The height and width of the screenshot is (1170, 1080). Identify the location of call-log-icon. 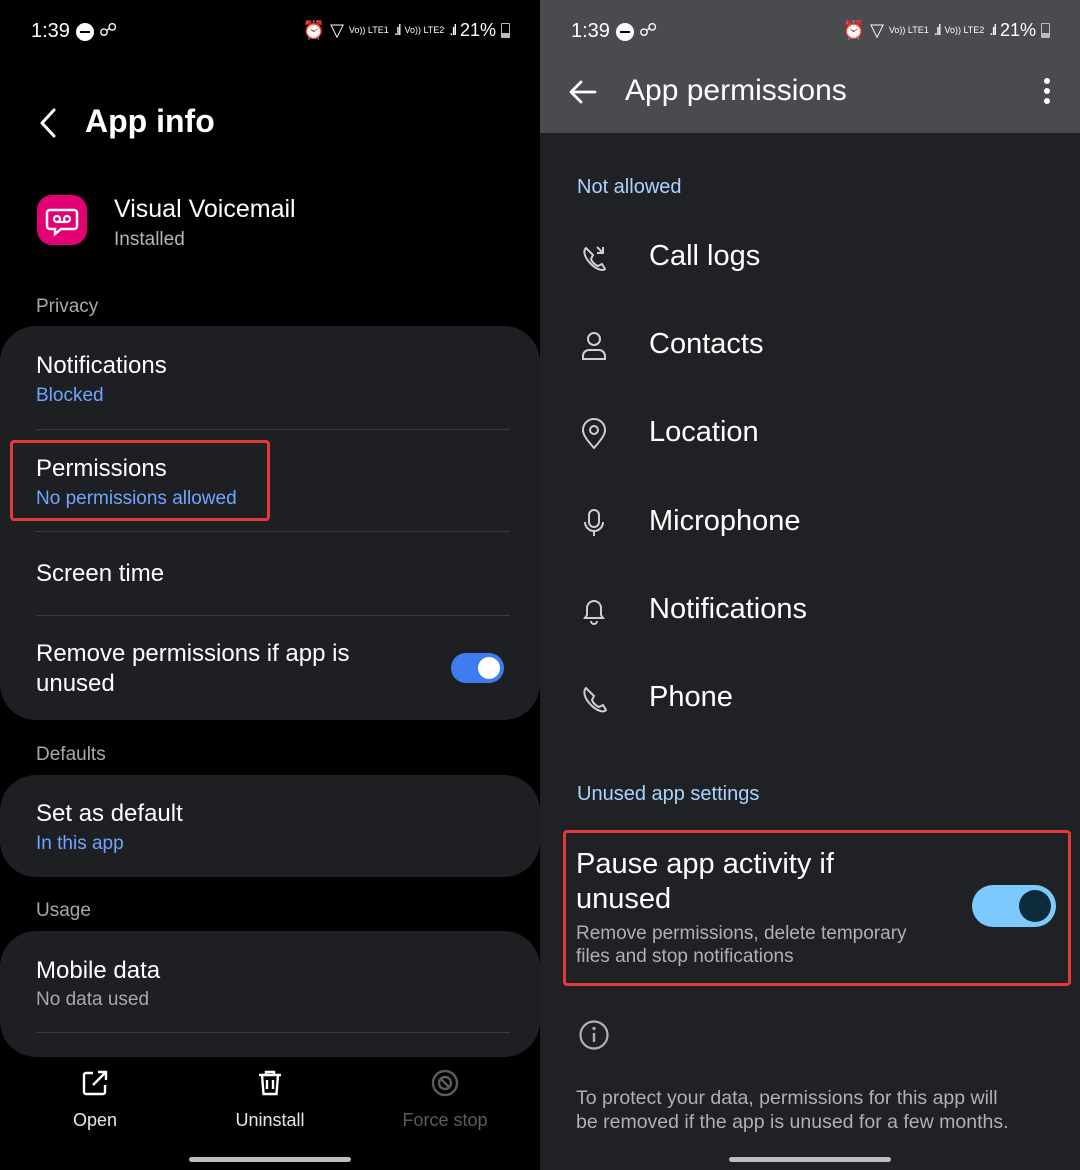
(595, 258).